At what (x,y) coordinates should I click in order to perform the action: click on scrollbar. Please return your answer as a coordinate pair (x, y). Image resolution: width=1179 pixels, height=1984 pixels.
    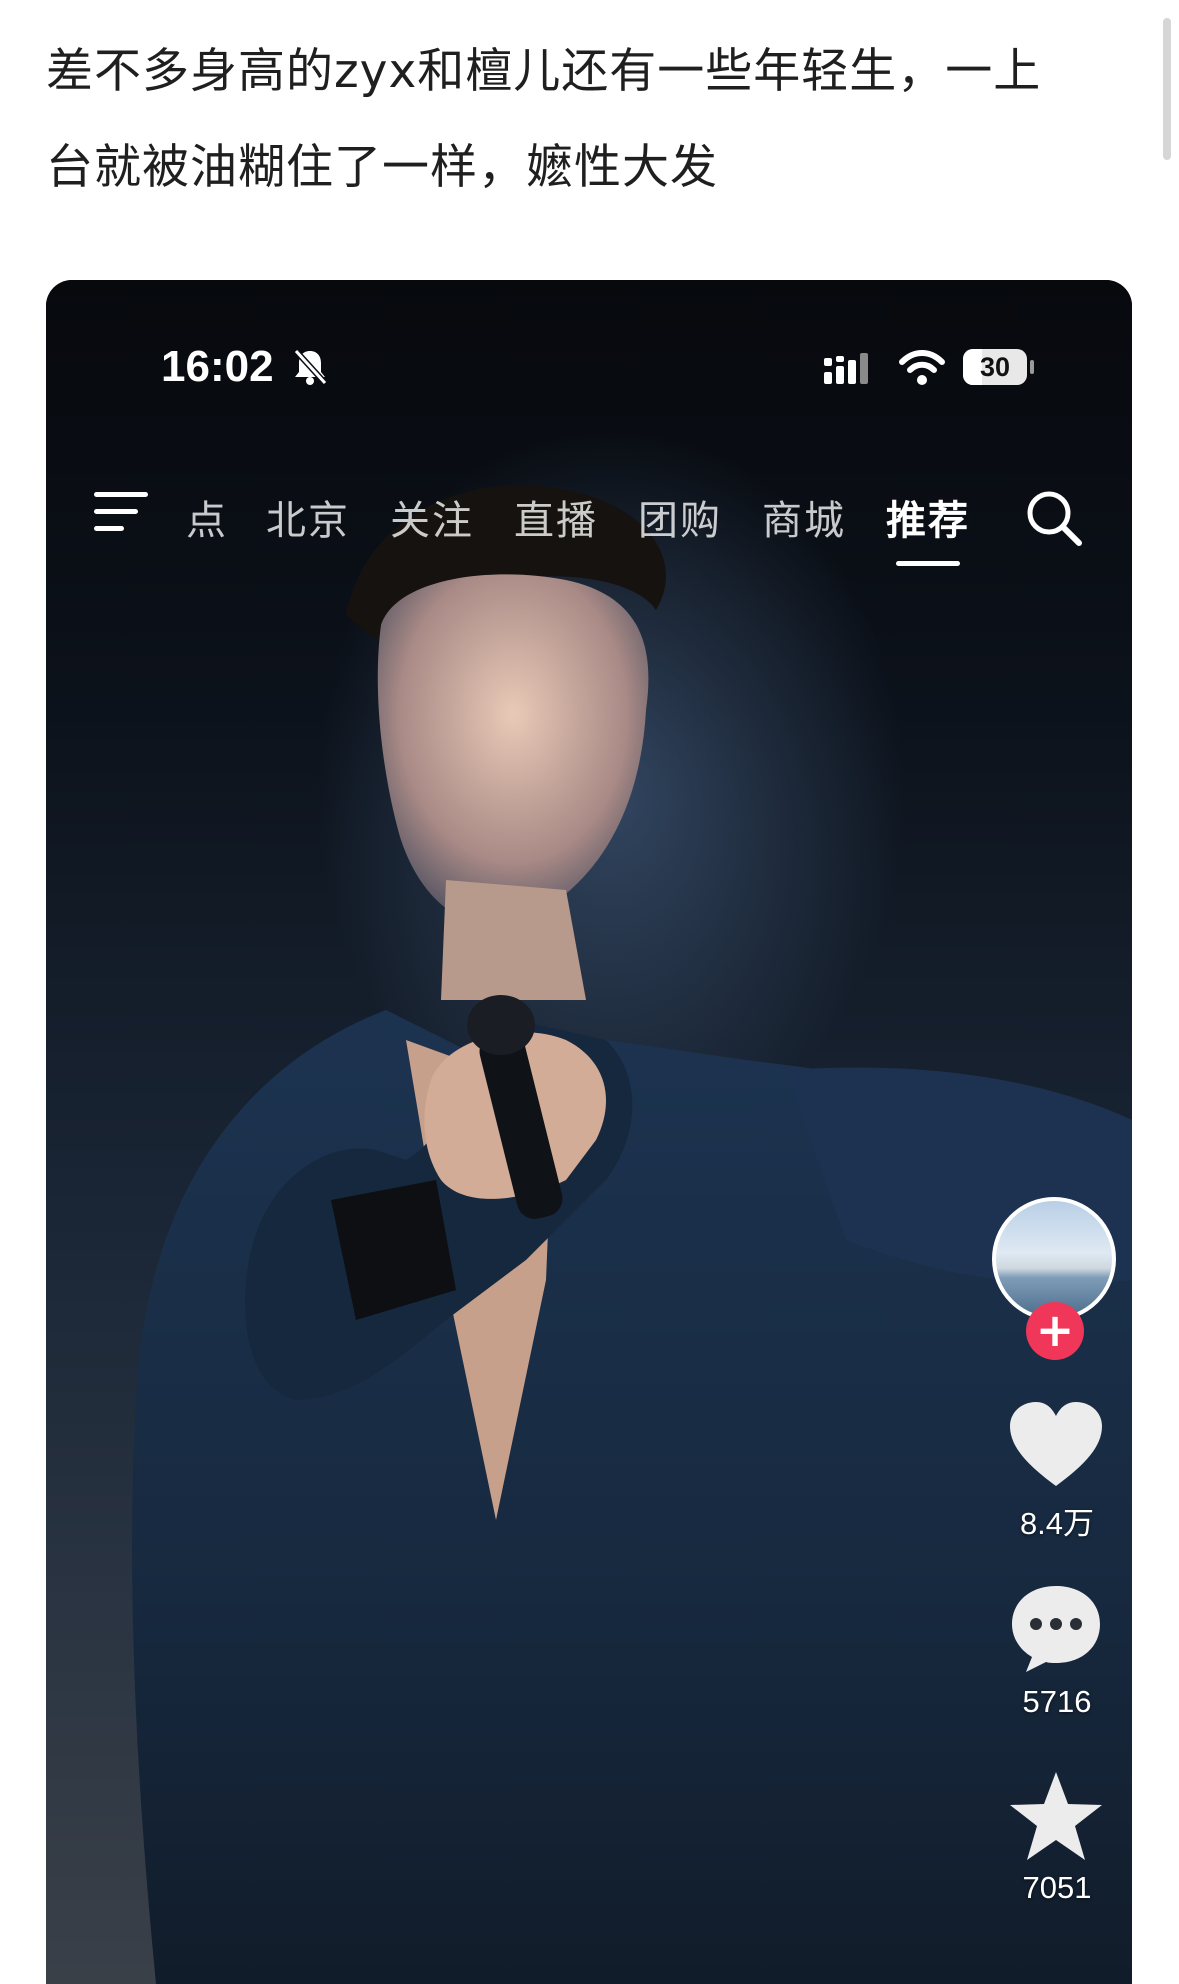
    Looking at the image, I should click on (1167, 89).